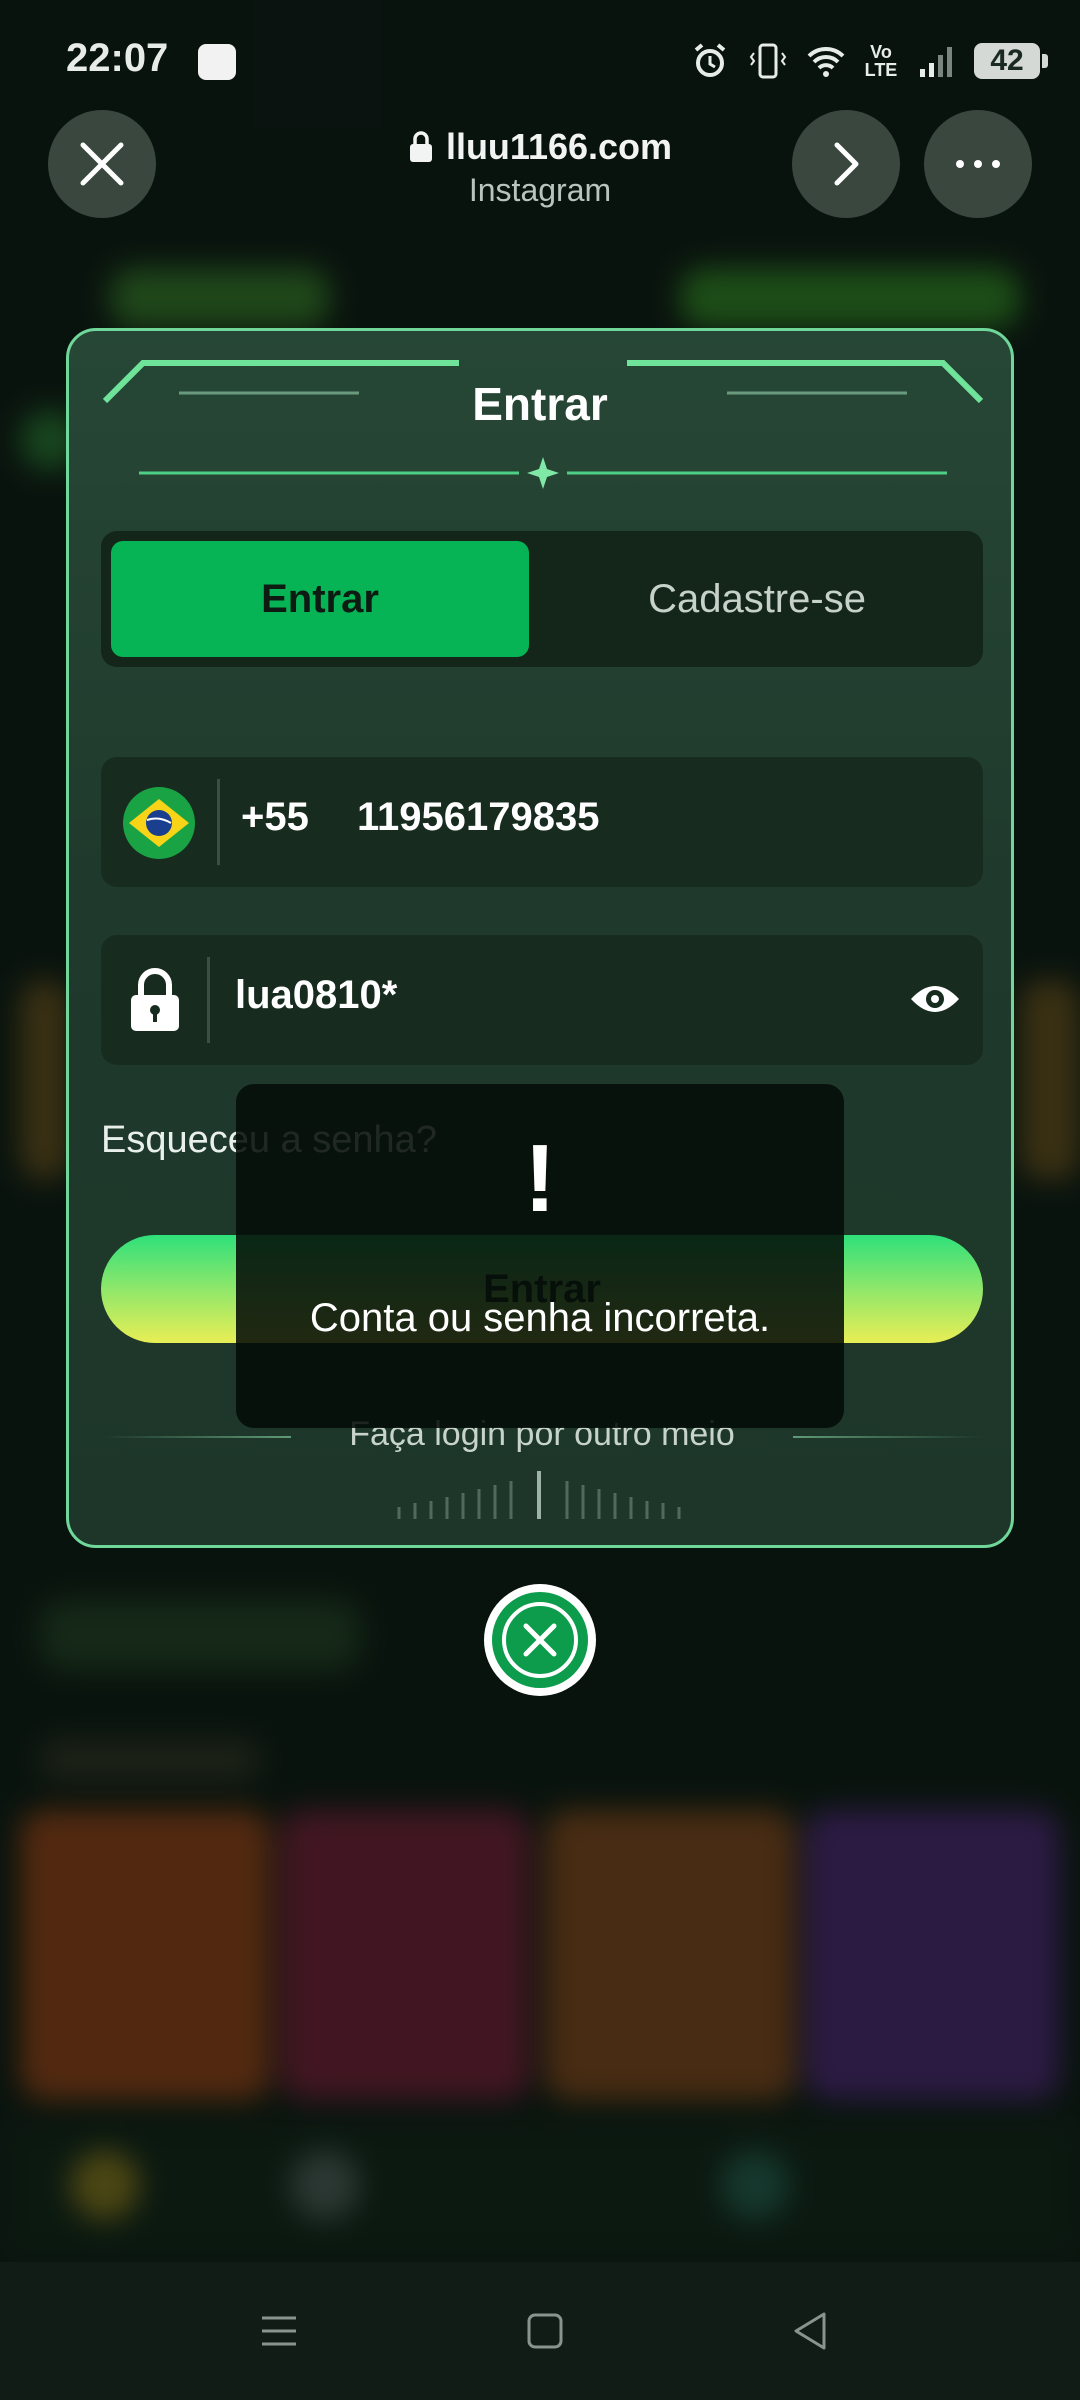  I want to click on wifi-icon, so click(826, 61).